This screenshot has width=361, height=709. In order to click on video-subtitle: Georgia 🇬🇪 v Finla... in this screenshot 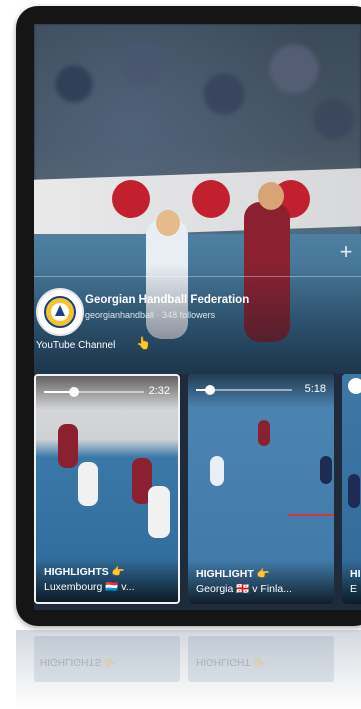, I will do `click(244, 589)`.